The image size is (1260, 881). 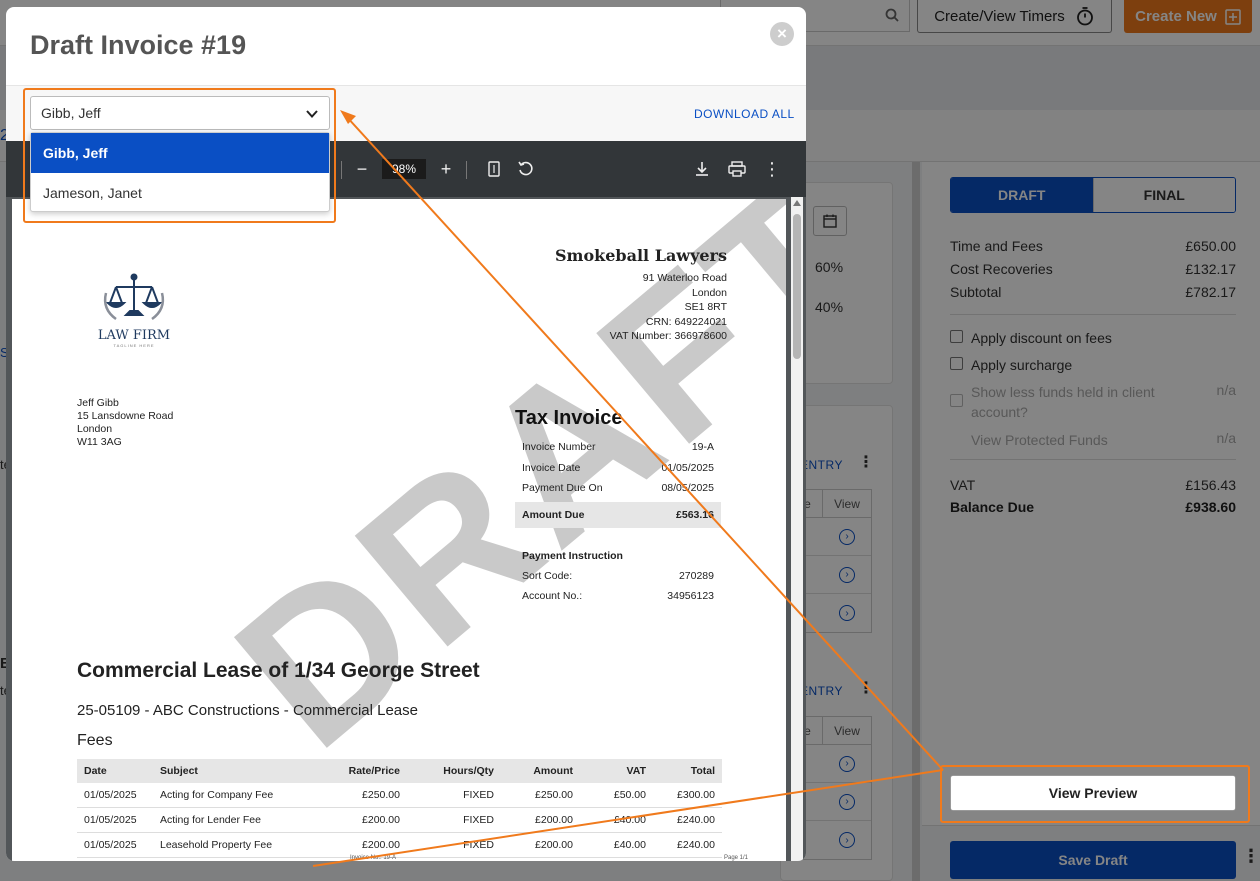 I want to click on firm-name: Smokeball Lawyers, so click(x=640, y=255).